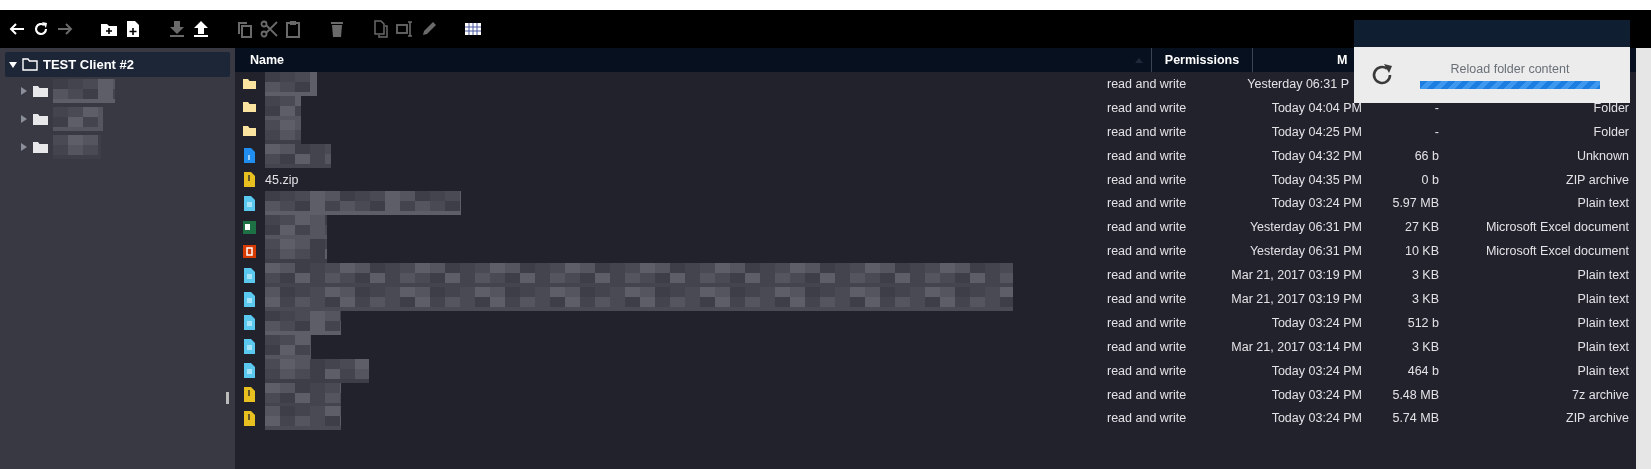  I want to click on file-name: 45.zip, so click(282, 179).